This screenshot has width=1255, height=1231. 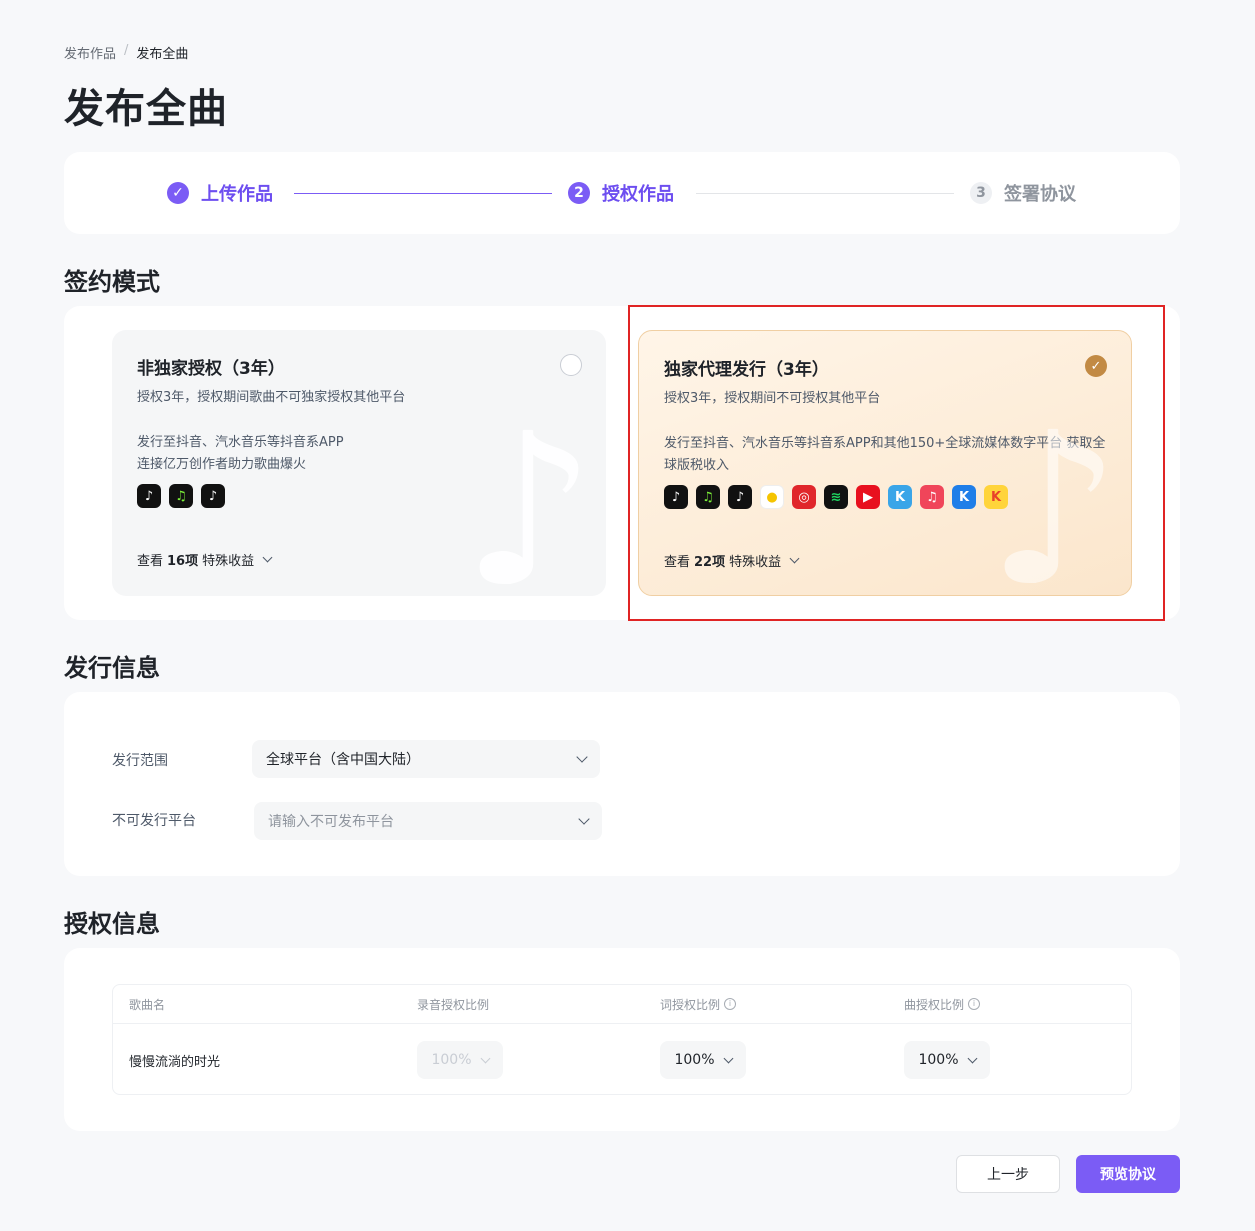 I want to click on preview-agreement-button: 预览协议, so click(x=1128, y=1174).